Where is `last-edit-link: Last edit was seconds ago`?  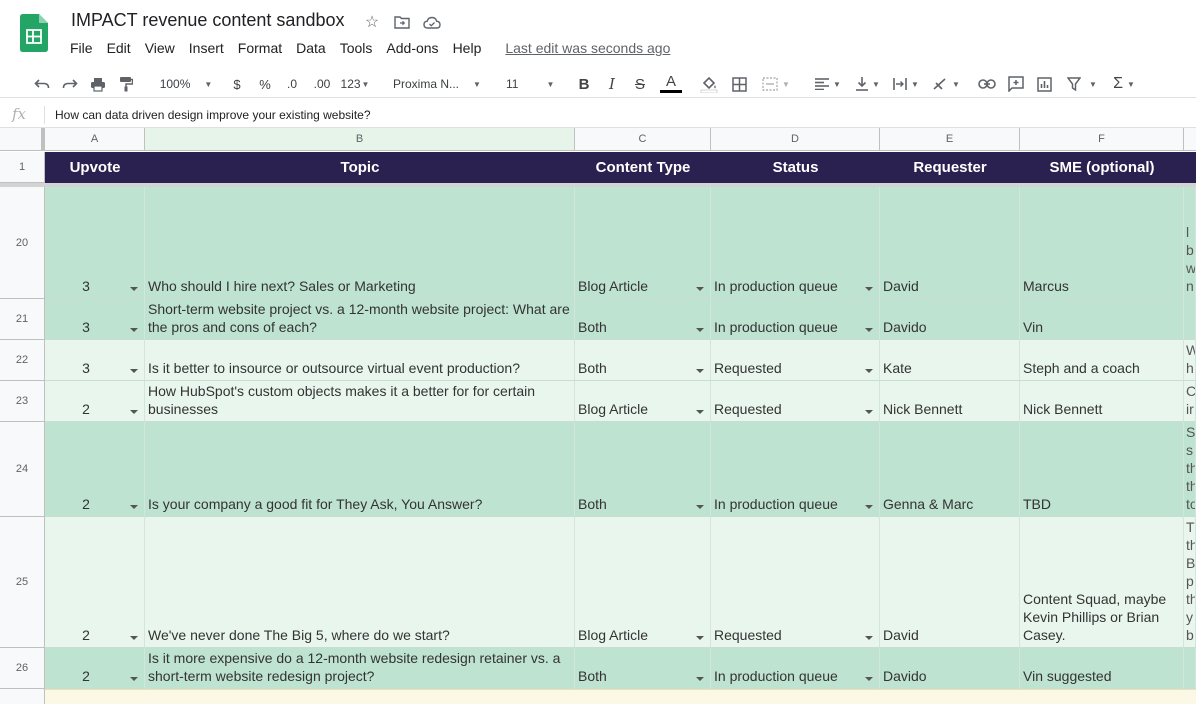 last-edit-link: Last edit was seconds ago is located at coordinates (587, 48).